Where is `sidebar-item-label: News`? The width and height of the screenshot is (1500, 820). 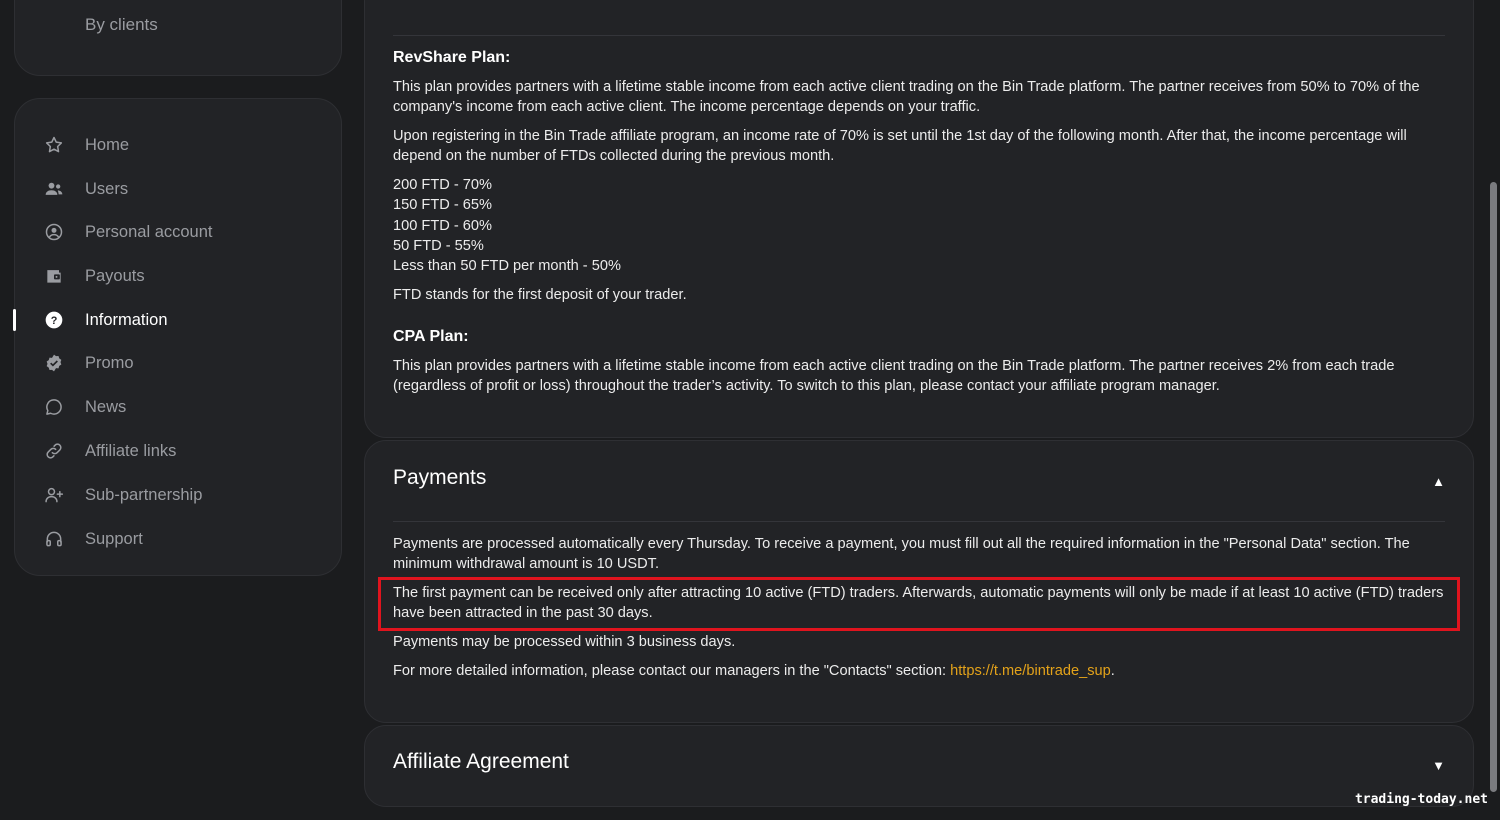
sidebar-item-label: News is located at coordinates (106, 406).